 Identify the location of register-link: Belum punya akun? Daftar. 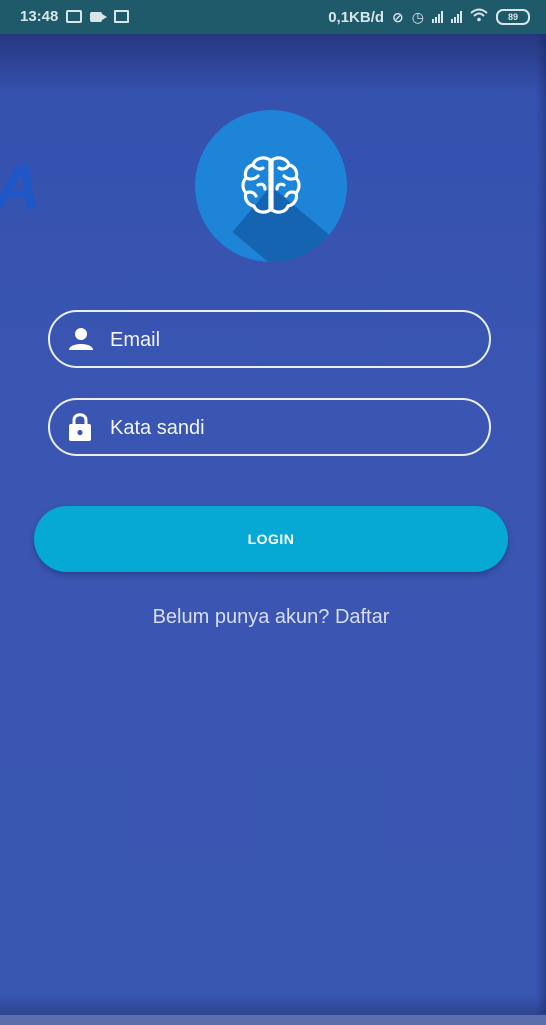
(271, 617).